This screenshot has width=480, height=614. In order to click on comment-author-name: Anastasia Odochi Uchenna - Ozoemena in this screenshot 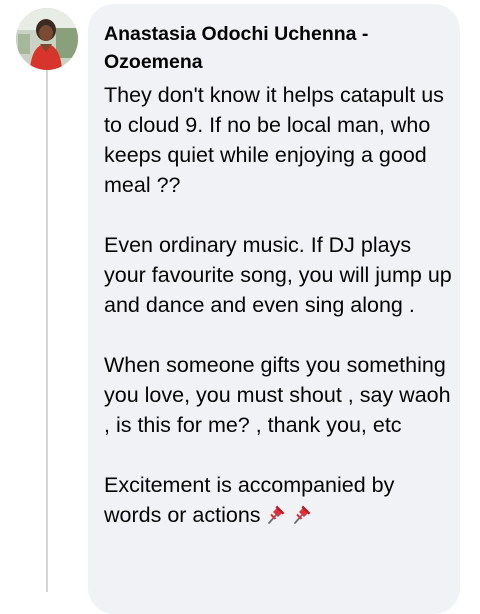, I will do `click(274, 48)`.